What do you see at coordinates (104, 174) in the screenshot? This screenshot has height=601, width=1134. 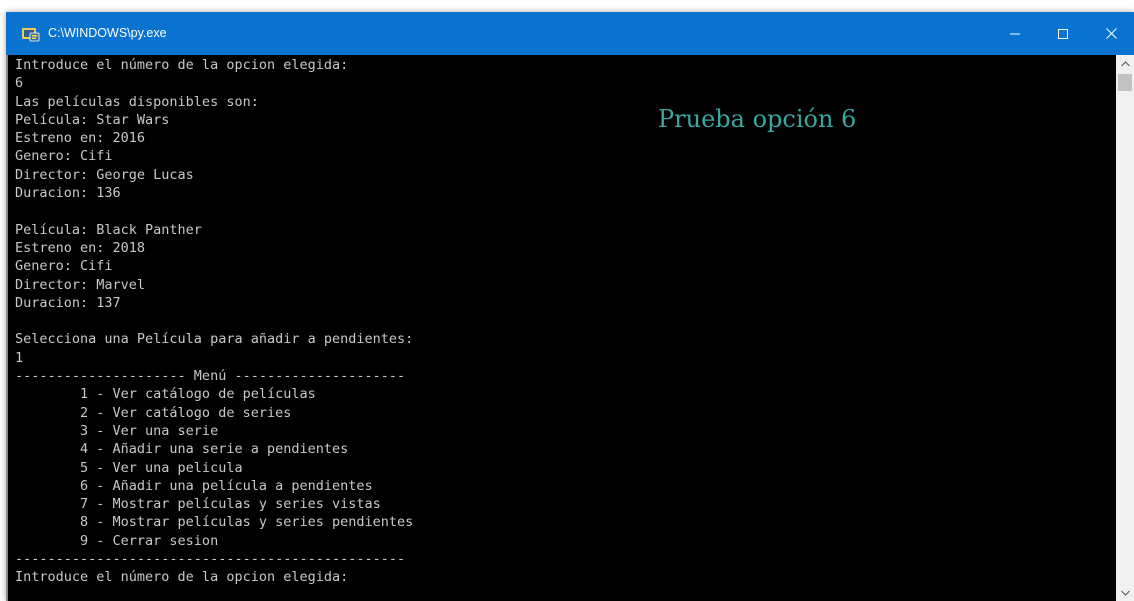 I see `console-line: Director: George Lucas` at bounding box center [104, 174].